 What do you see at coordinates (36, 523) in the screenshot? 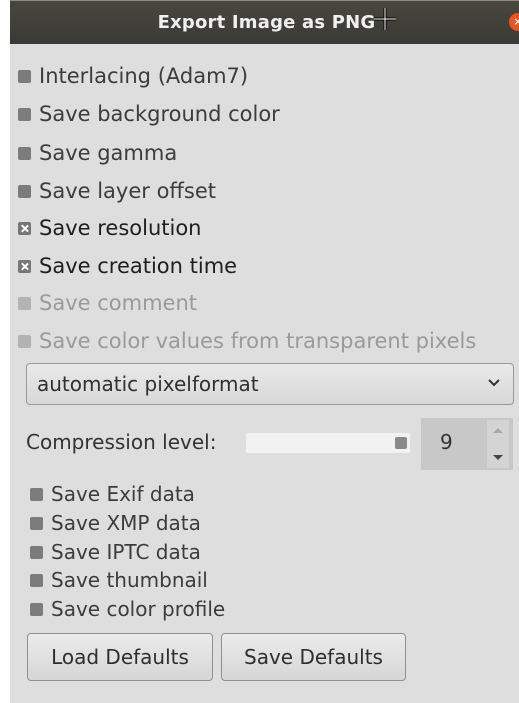
I see `save-xmp-checkbox` at bounding box center [36, 523].